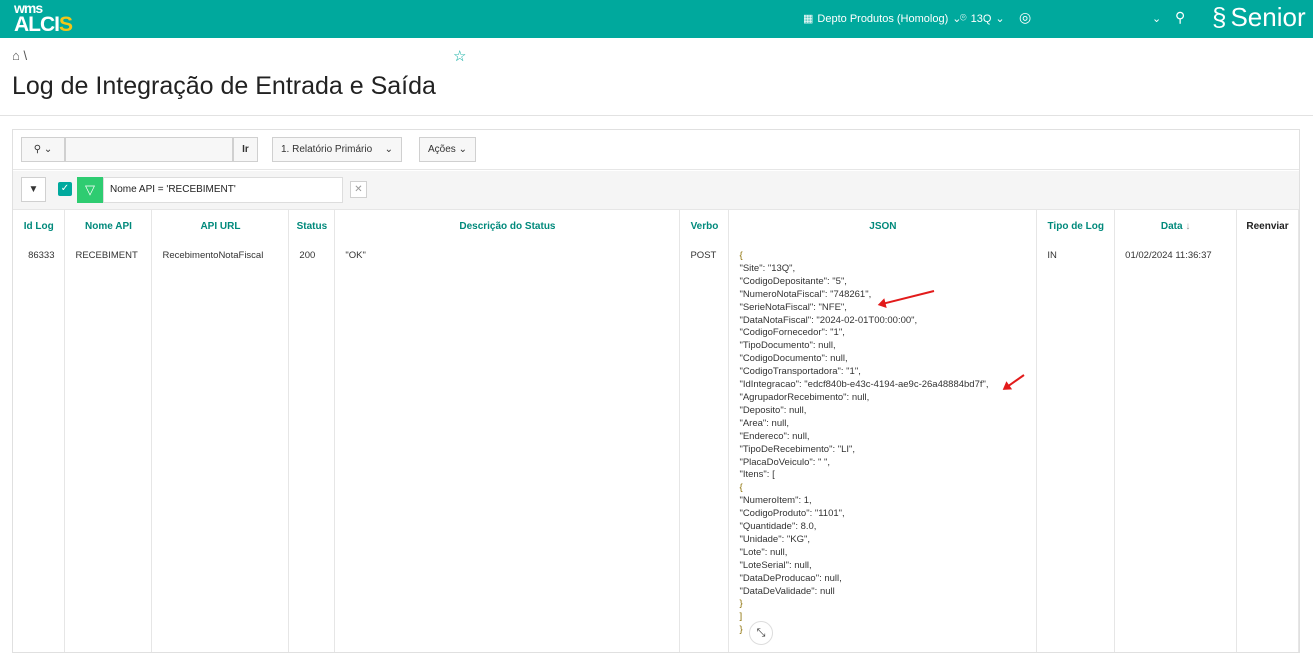  I want to click on json-line: "NumeroItem": 1,, so click(775, 501).